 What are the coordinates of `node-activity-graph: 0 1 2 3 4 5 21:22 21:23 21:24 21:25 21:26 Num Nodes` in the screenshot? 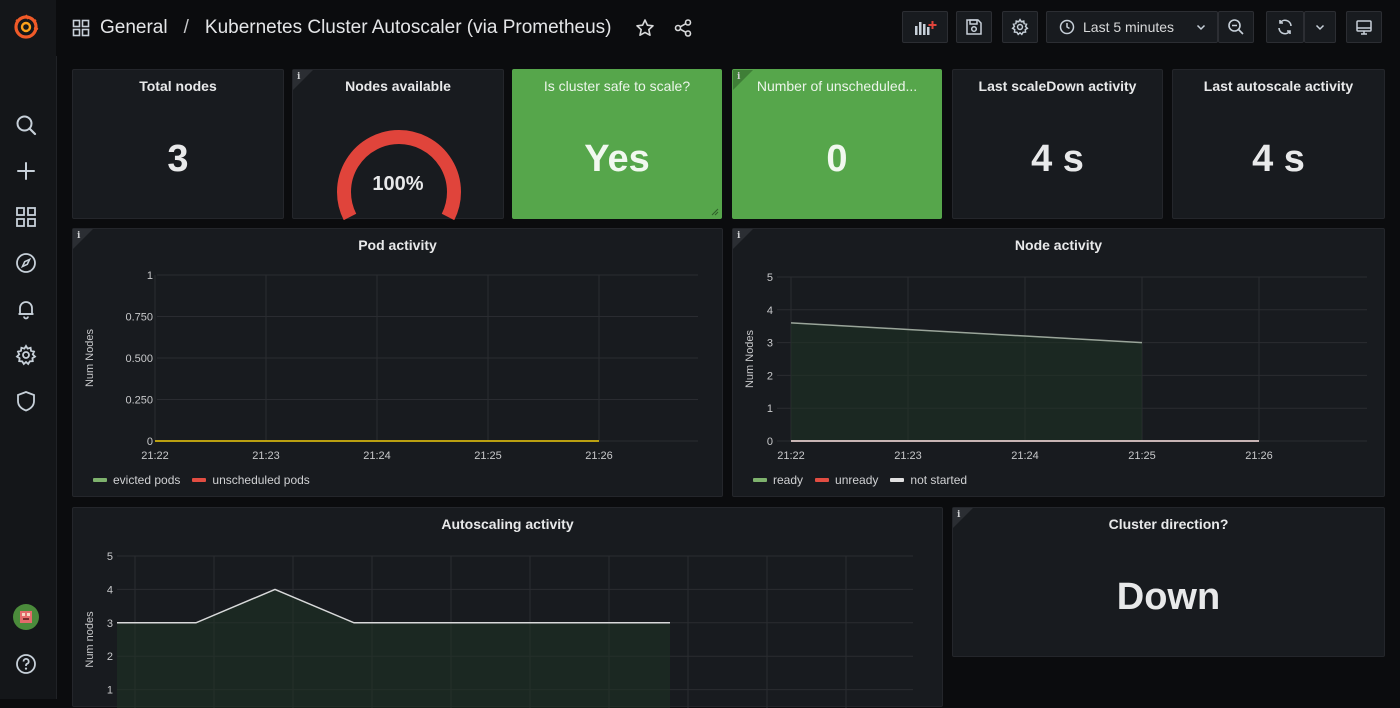 It's located at (1055, 369).